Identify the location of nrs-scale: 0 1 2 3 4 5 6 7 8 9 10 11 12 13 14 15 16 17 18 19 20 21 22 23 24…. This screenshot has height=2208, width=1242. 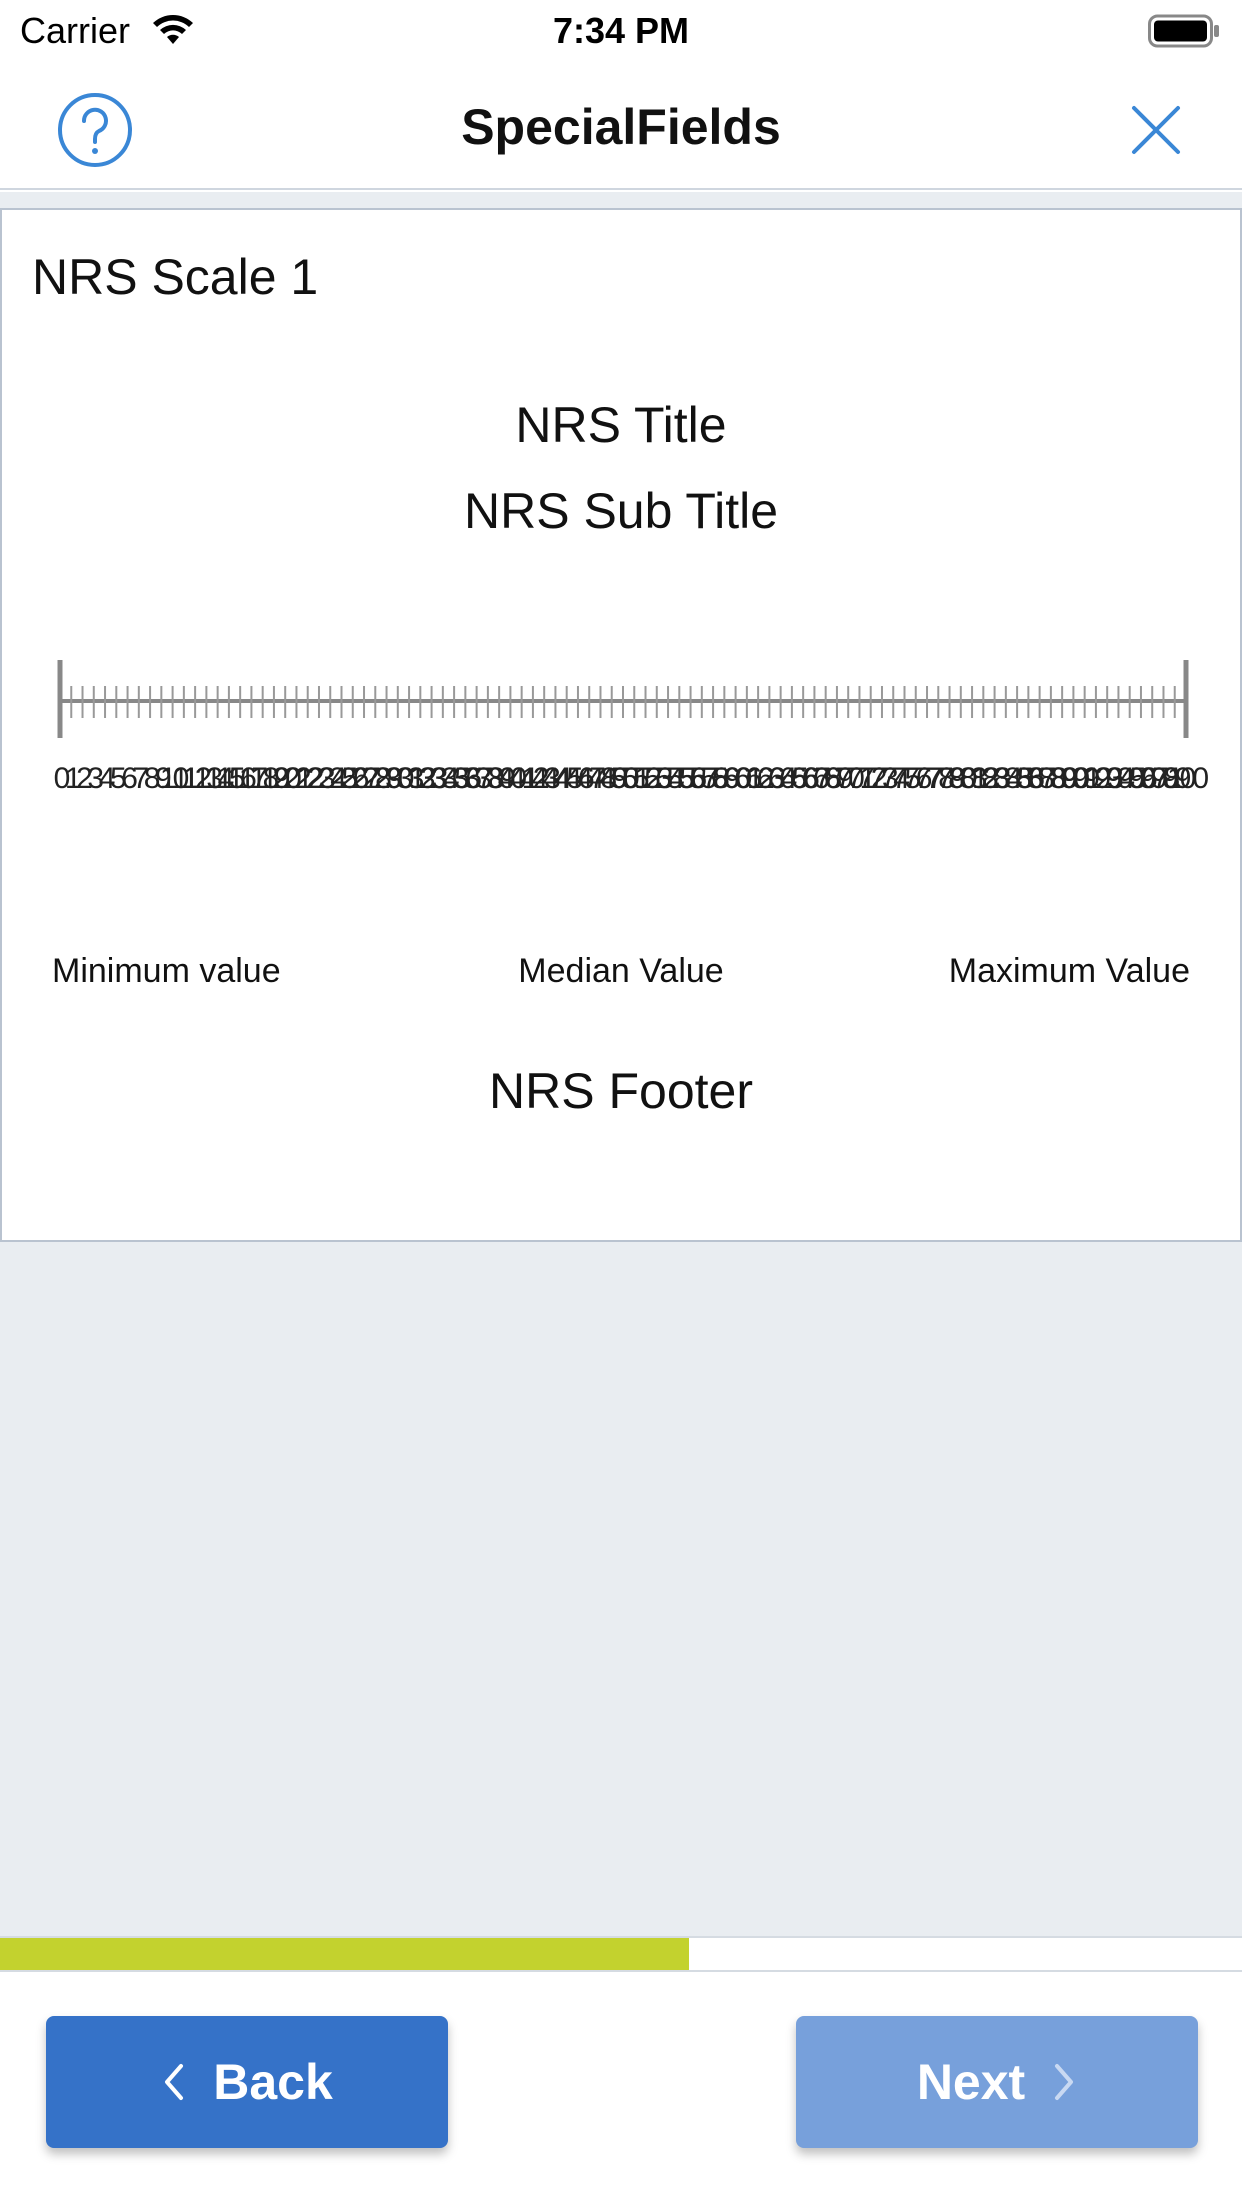
(631, 730).